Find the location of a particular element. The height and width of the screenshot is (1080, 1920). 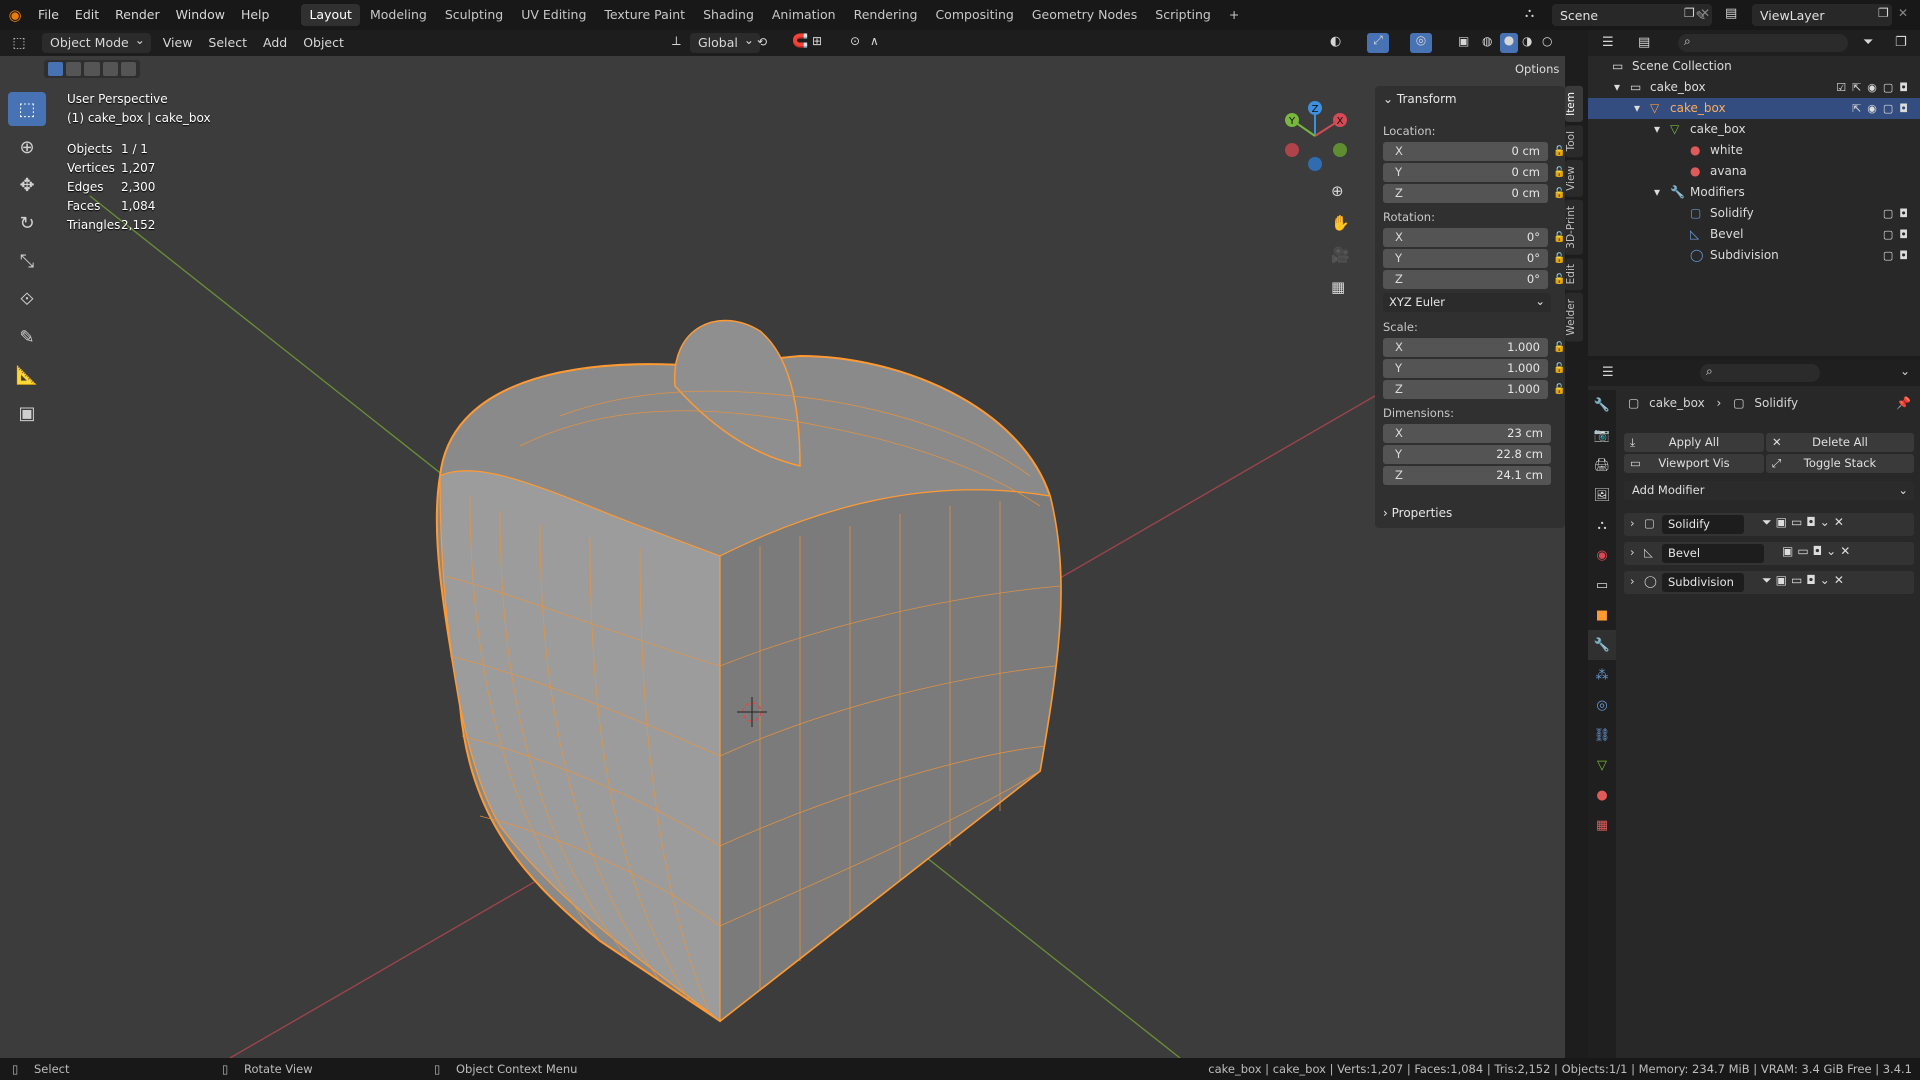

physics-tab-icon: ◎ is located at coordinates (1602, 705).